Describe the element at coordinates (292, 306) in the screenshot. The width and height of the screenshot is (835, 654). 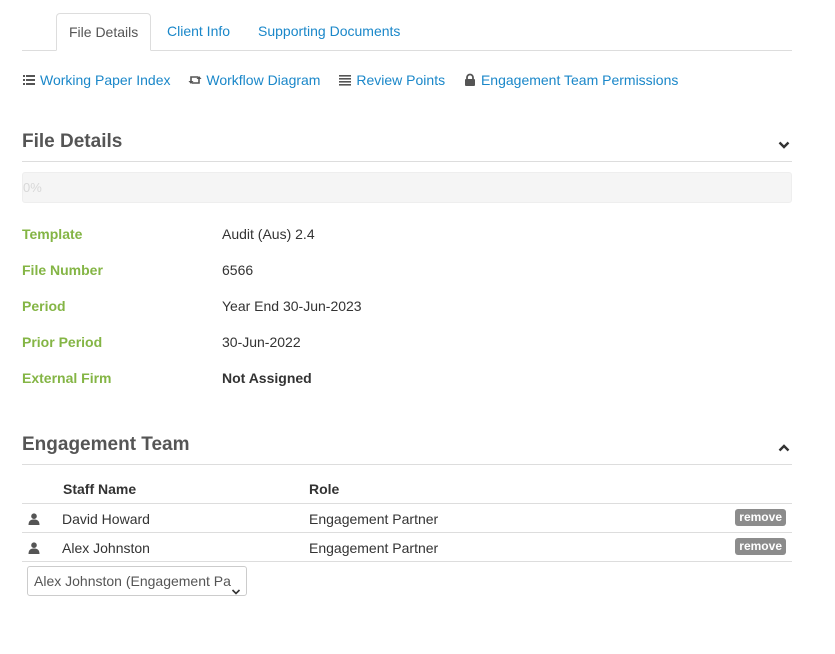
I see `detail-value: Year End 30-Jun-2023` at that location.